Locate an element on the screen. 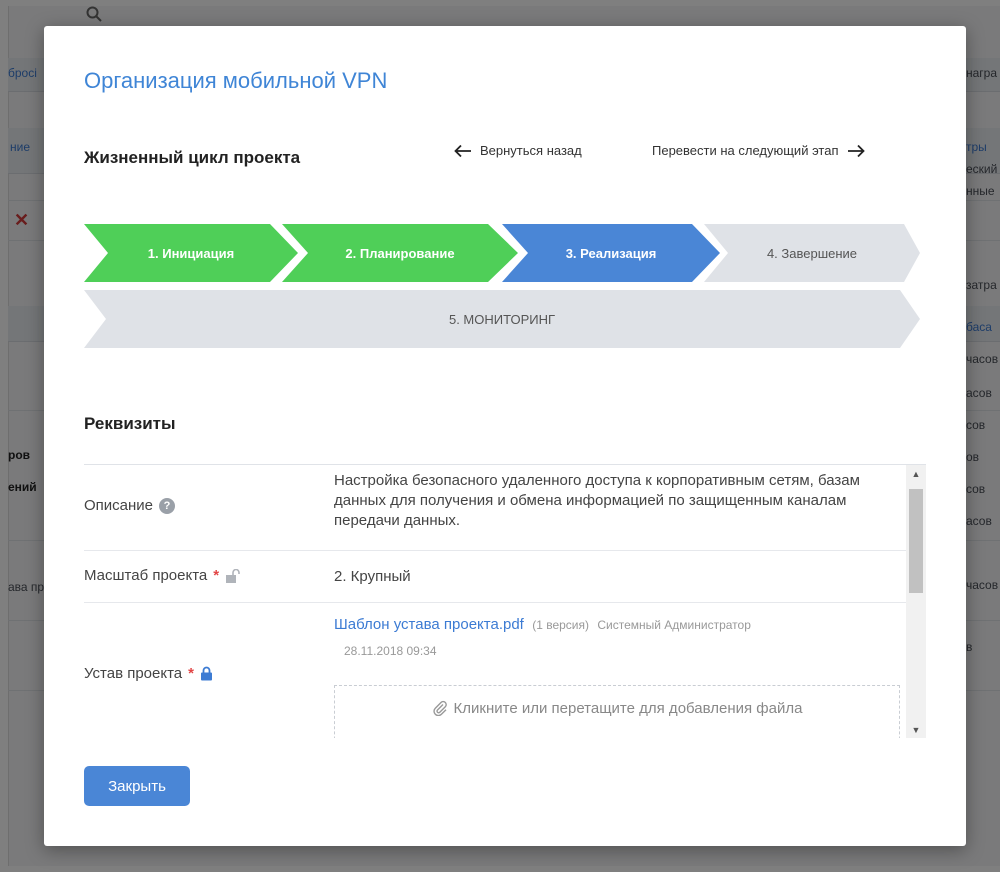  requisites-title: Реквизиты is located at coordinates (130, 423).